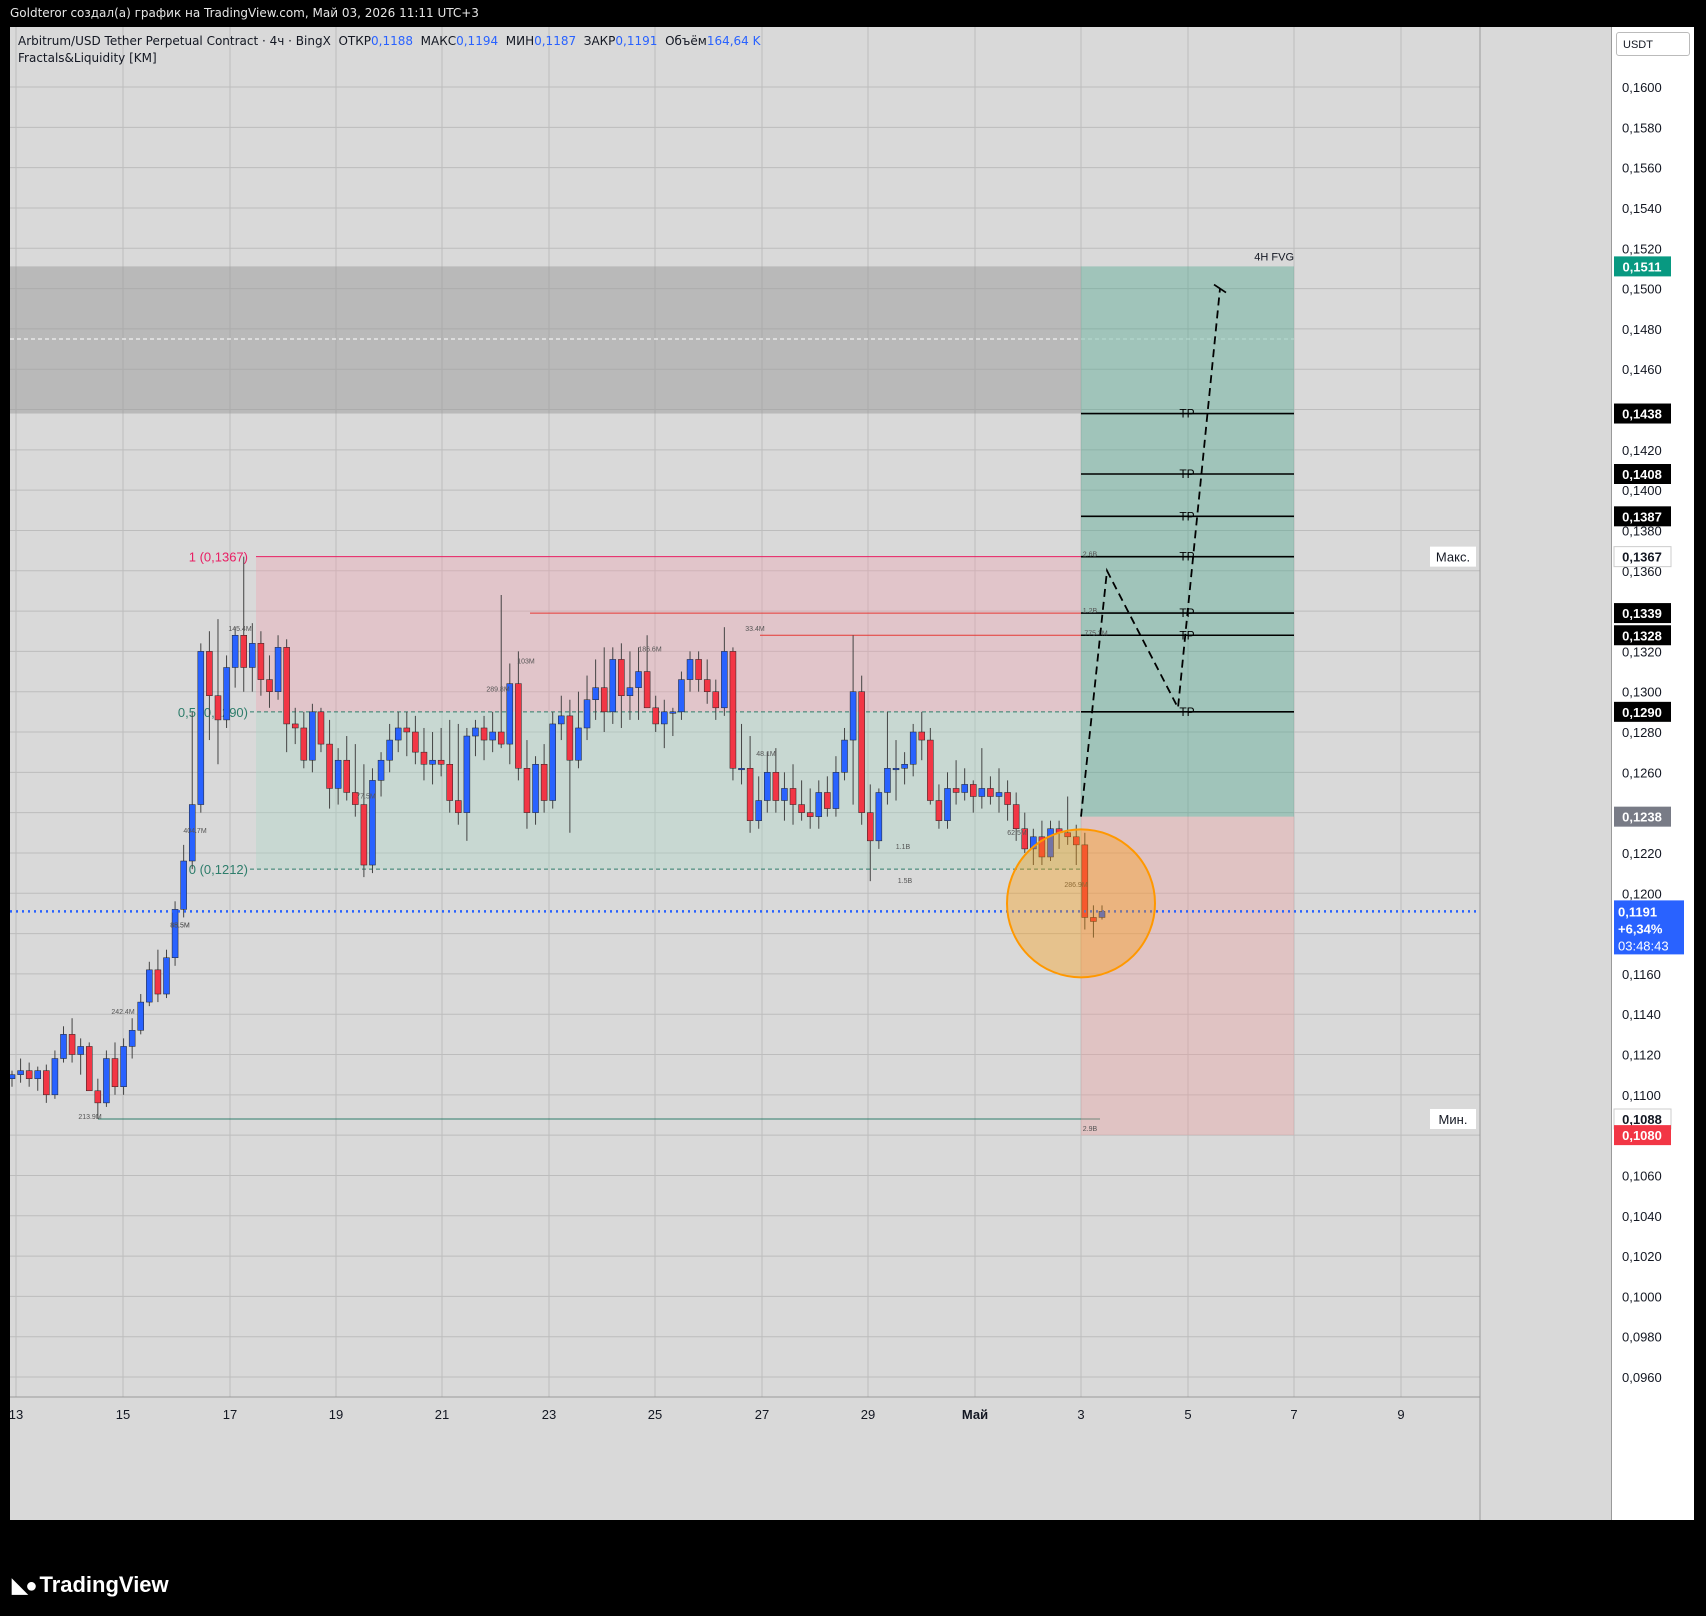  What do you see at coordinates (1642, 651) in the screenshot?
I see `price-tick-label: 0,1320` at bounding box center [1642, 651].